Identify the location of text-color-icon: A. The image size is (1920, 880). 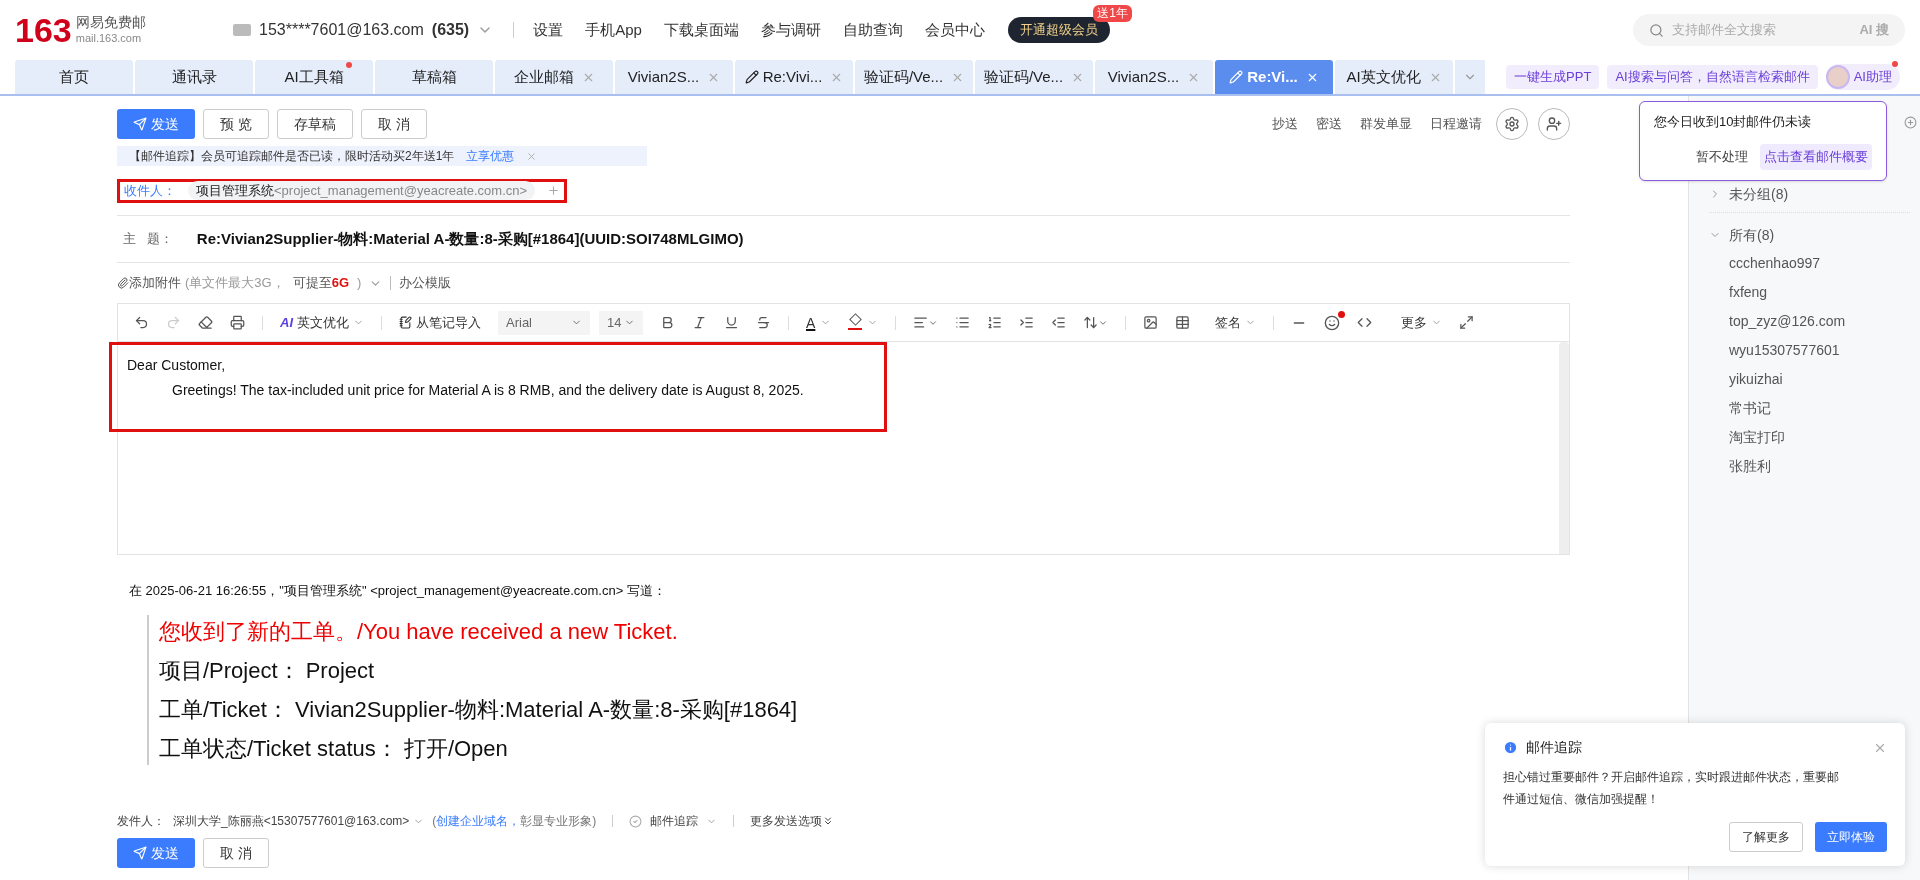
(811, 322).